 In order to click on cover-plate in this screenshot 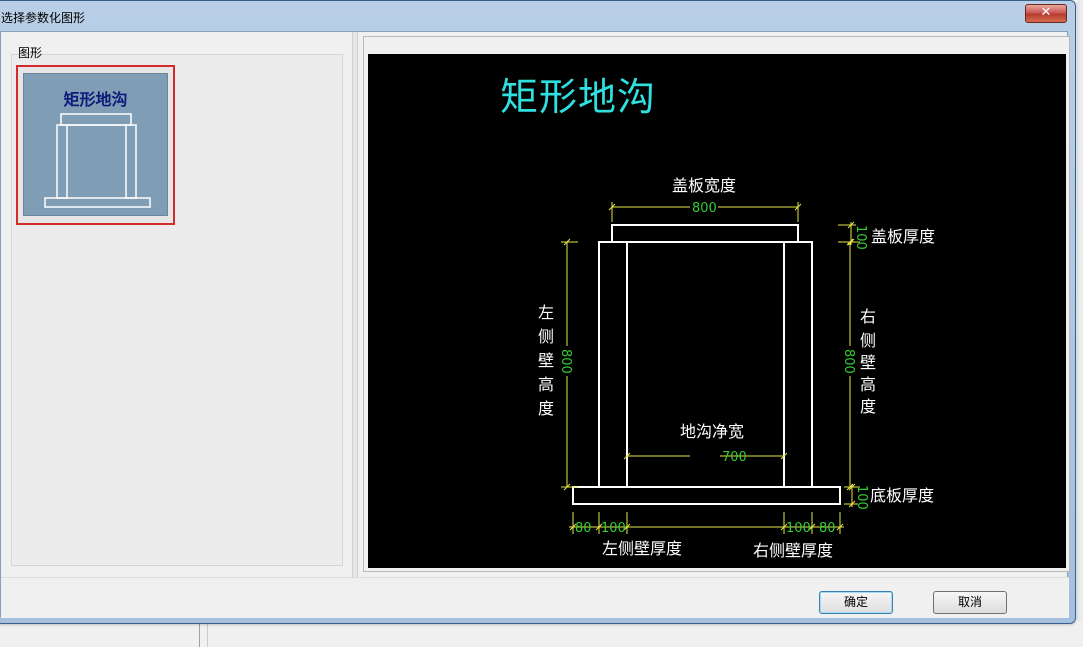, I will do `click(705, 233)`.